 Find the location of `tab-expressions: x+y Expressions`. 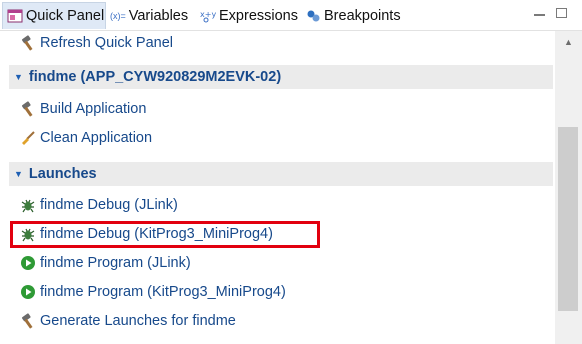

tab-expressions: x+y Expressions is located at coordinates (249, 16).